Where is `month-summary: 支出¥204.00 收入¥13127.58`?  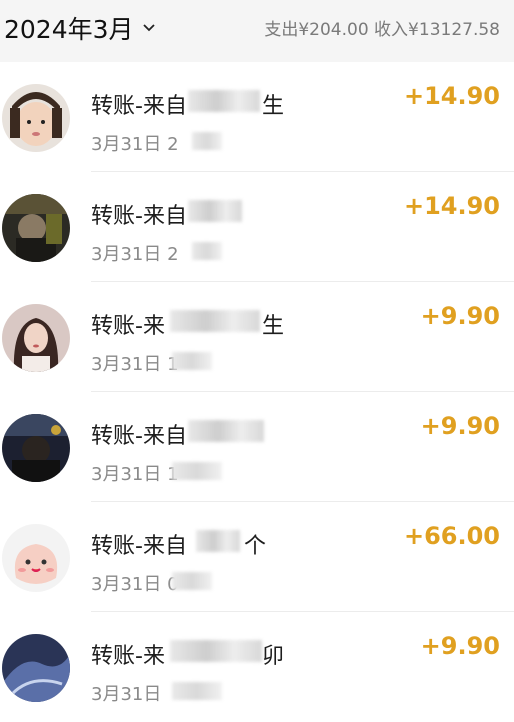 month-summary: 支出¥204.00 收入¥13127.58 is located at coordinates (382, 30).